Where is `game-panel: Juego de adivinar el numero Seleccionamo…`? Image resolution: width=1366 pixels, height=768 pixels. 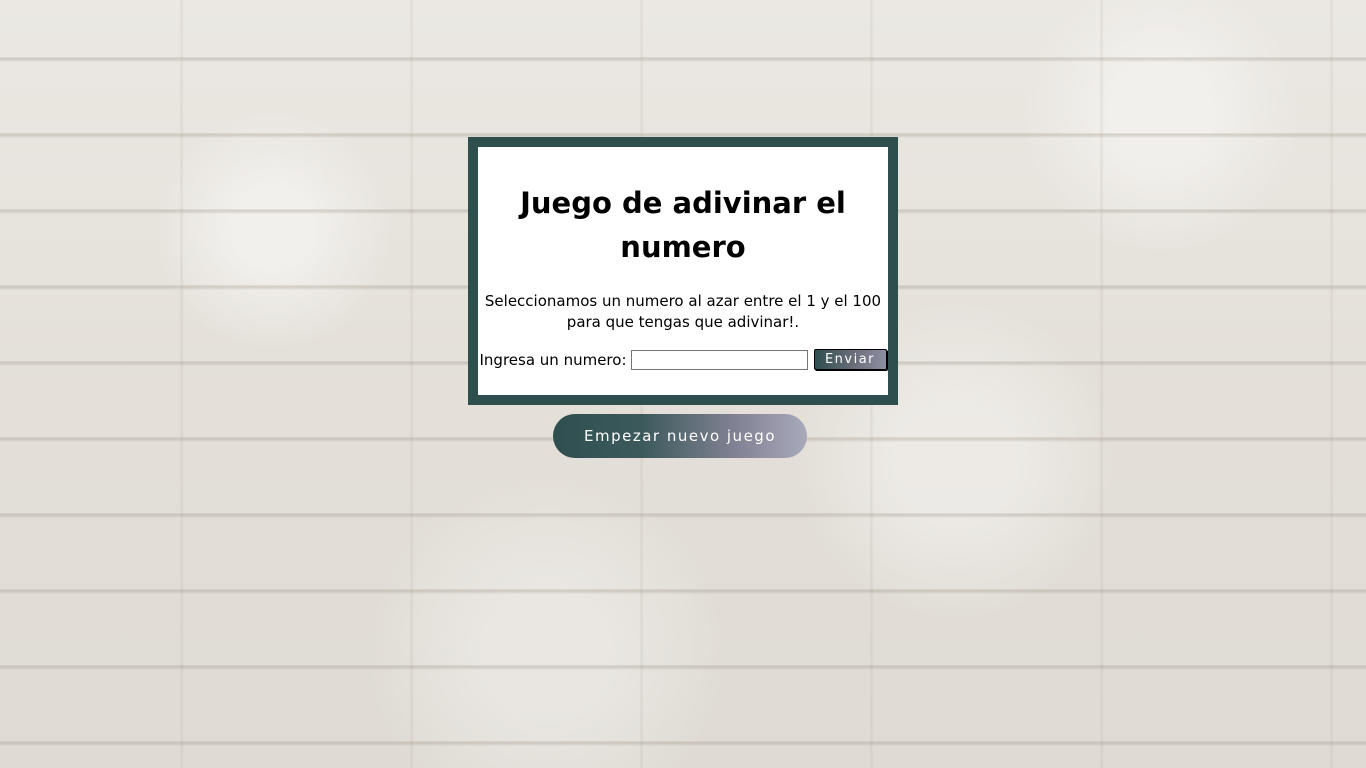 game-panel: Juego de adivinar el numero Seleccionamo… is located at coordinates (683, 271).